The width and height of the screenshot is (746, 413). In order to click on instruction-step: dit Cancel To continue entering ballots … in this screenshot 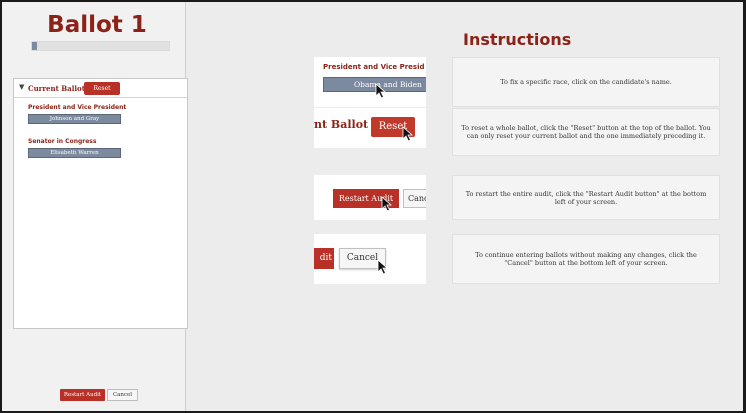, I will do `click(512, 259)`.